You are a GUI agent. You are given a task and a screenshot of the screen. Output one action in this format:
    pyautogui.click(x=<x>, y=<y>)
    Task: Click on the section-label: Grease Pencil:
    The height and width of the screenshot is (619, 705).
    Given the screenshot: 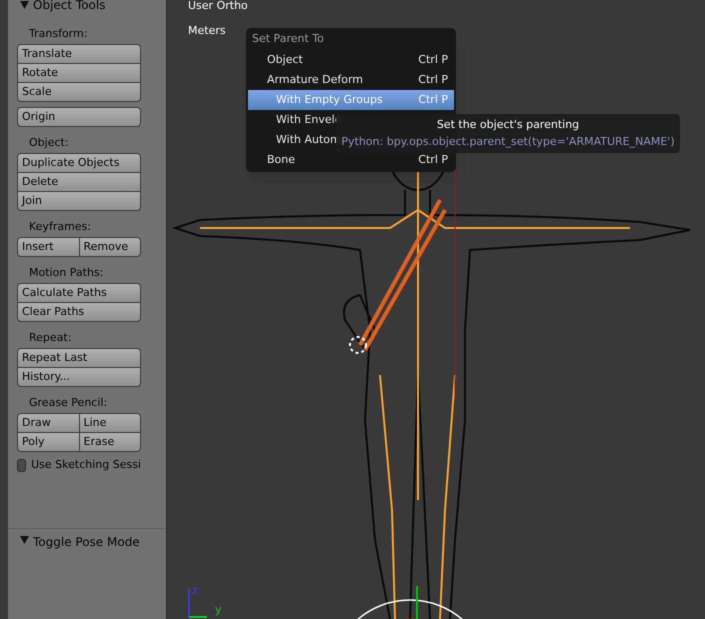 What is the action you would take?
    pyautogui.click(x=68, y=404)
    